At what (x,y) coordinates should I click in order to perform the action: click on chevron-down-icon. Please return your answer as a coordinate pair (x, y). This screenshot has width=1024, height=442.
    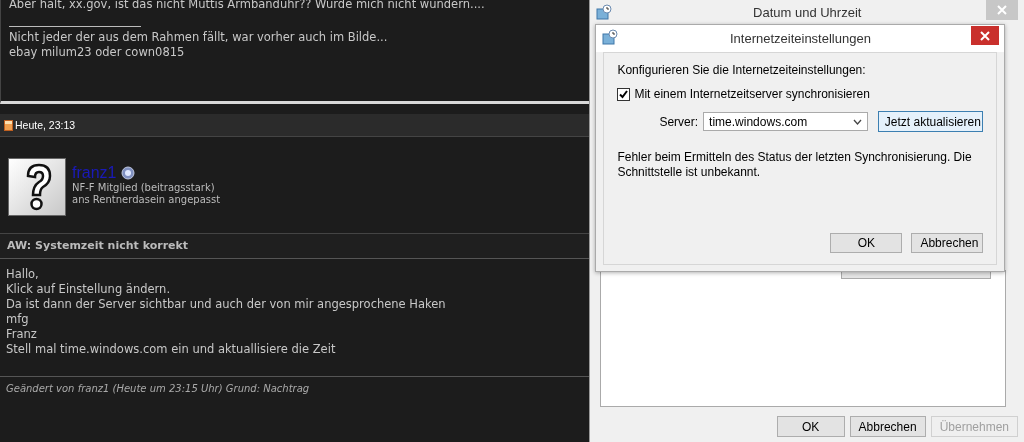
    Looking at the image, I should click on (857, 121).